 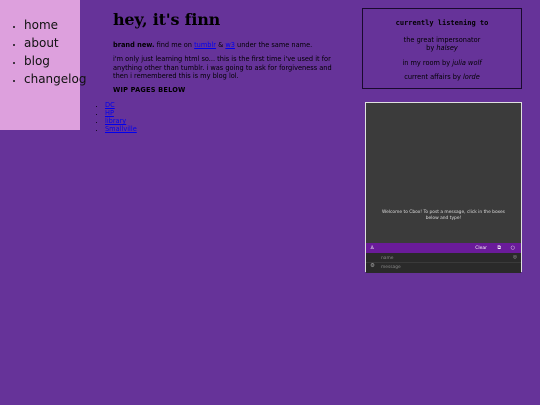 What do you see at coordinates (481, 248) in the screenshot?
I see `clear-button: Clear` at bounding box center [481, 248].